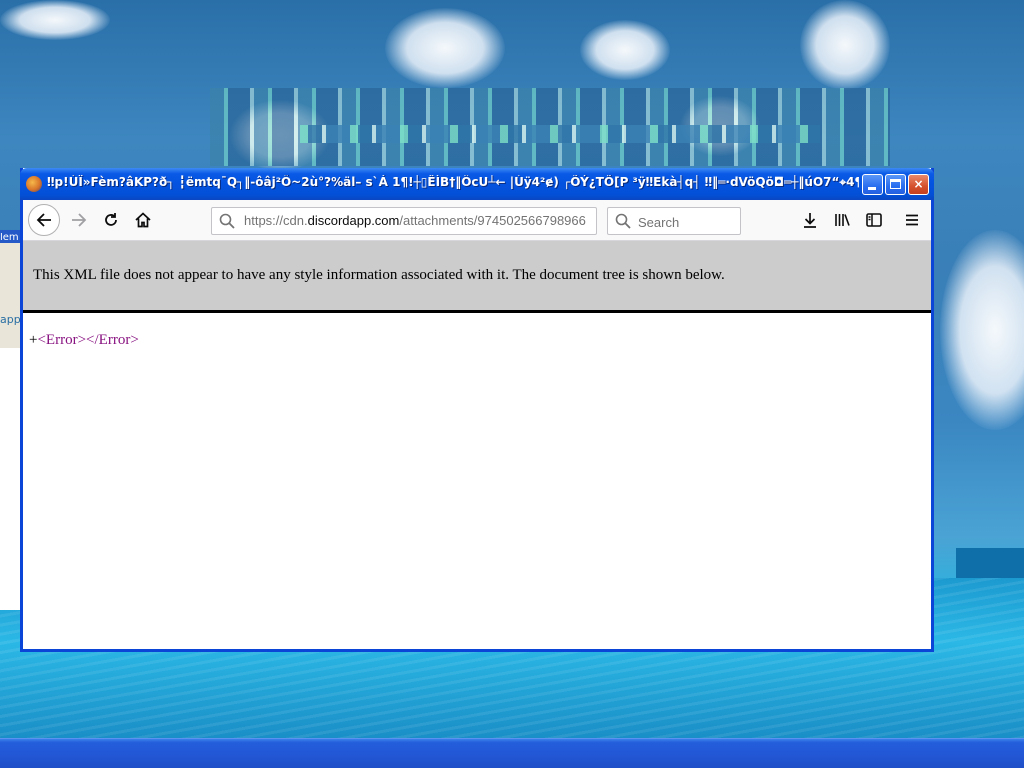  I want to click on xml-document-tree: +<Error></Error>, so click(84, 340).